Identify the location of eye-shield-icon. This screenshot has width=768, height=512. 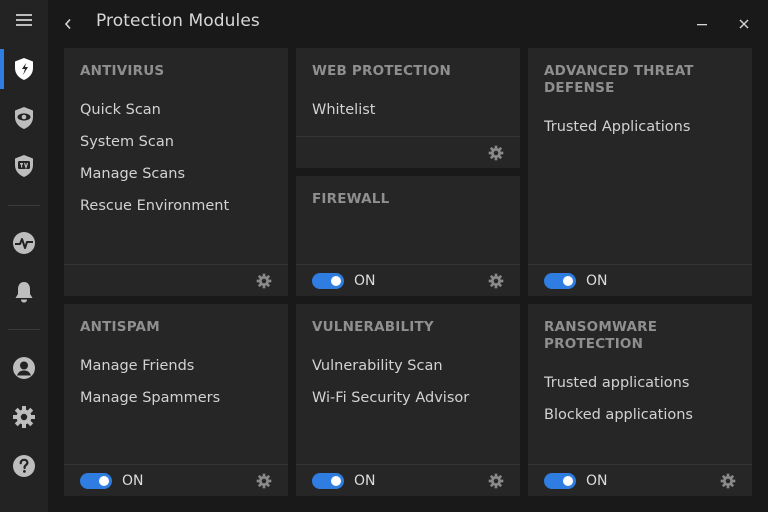
(24, 118).